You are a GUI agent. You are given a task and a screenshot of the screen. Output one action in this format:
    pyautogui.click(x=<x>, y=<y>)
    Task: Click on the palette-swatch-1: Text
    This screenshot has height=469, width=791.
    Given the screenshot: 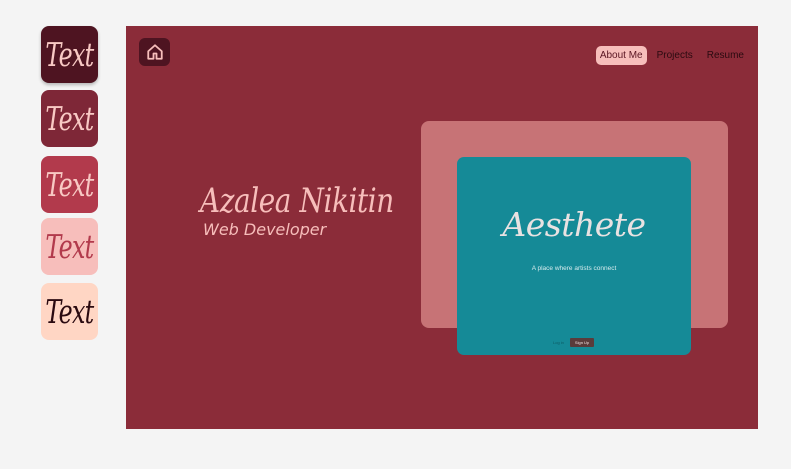 What is the action you would take?
    pyautogui.click(x=69, y=54)
    